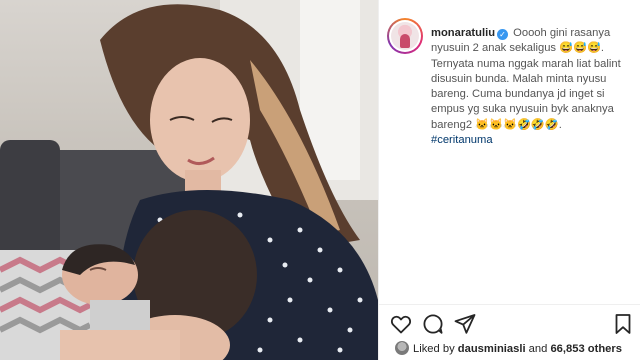 Image resolution: width=640 pixels, height=360 pixels. What do you see at coordinates (518, 48) in the screenshot?
I see `caption-line: nyusuin 2 anak sekaligus 😅😅😅.` at bounding box center [518, 48].